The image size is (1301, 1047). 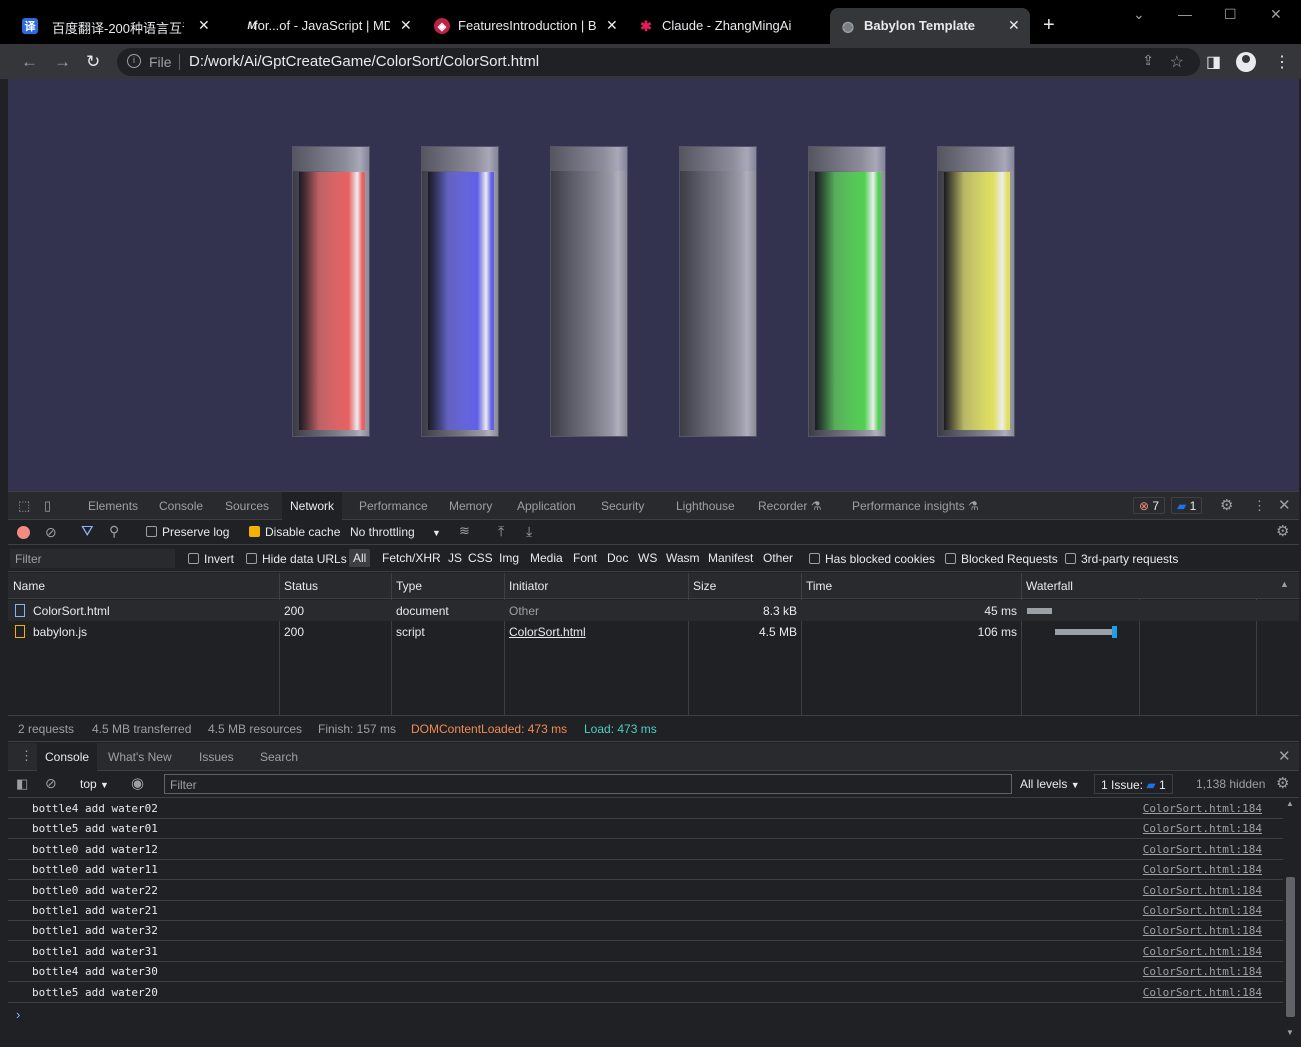 What do you see at coordinates (29, 62) in the screenshot?
I see `back-button: ←` at bounding box center [29, 62].